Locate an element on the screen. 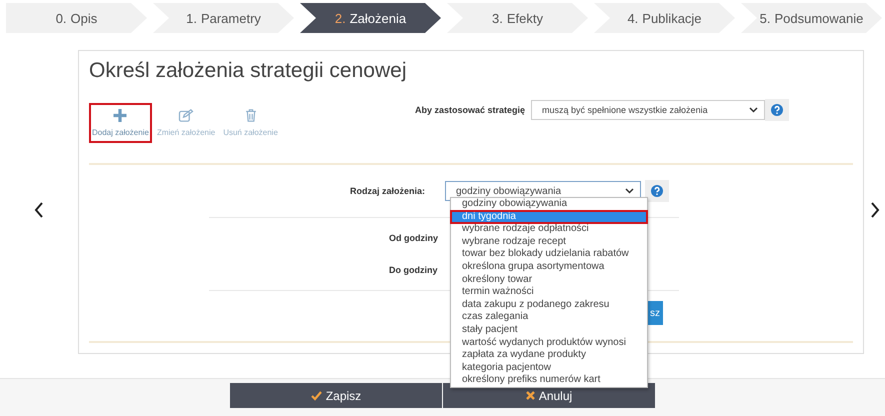 Image resolution: width=885 pixels, height=416 pixels. dropdown-option: data zakupu z podanego zakresu is located at coordinates (549, 305).